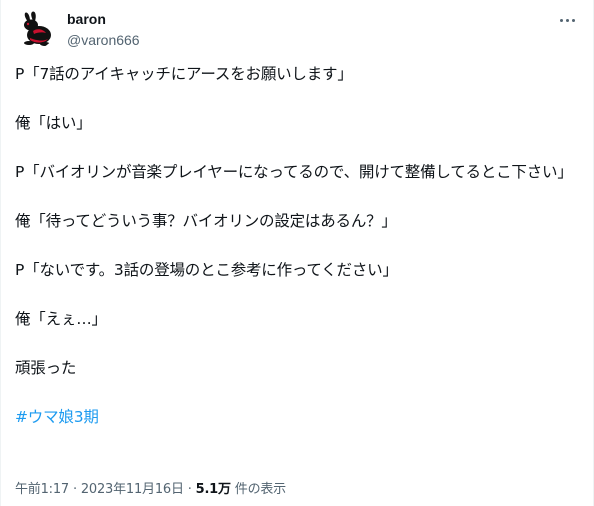 This screenshot has height=506, width=594. I want to click on hashtag-link: #ウマ娘3期, so click(57, 417).